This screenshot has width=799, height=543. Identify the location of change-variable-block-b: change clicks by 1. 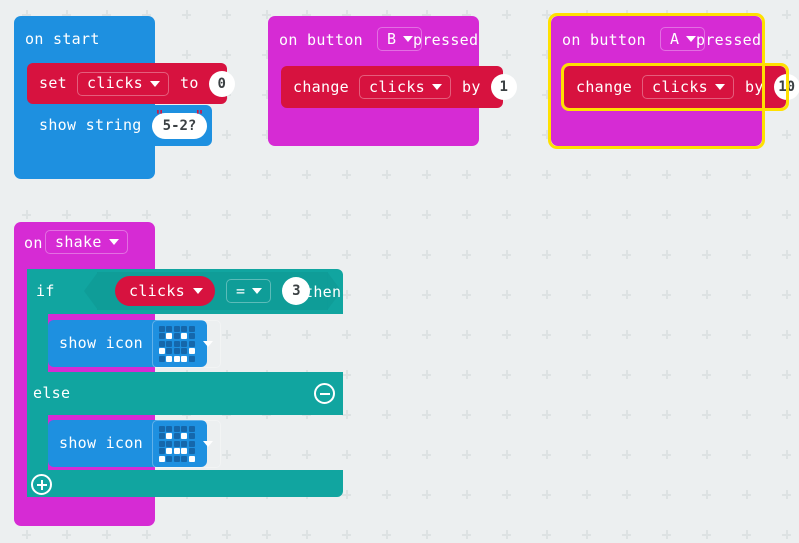
(399, 87).